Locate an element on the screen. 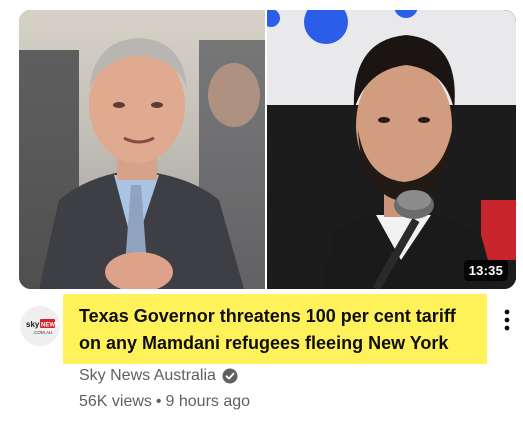  channel-row: Sky News Australia is located at coordinates (158, 376).